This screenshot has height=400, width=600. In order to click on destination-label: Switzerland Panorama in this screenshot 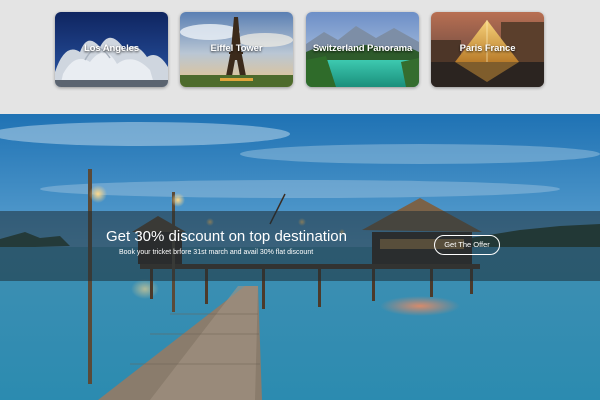, I will do `click(362, 48)`.